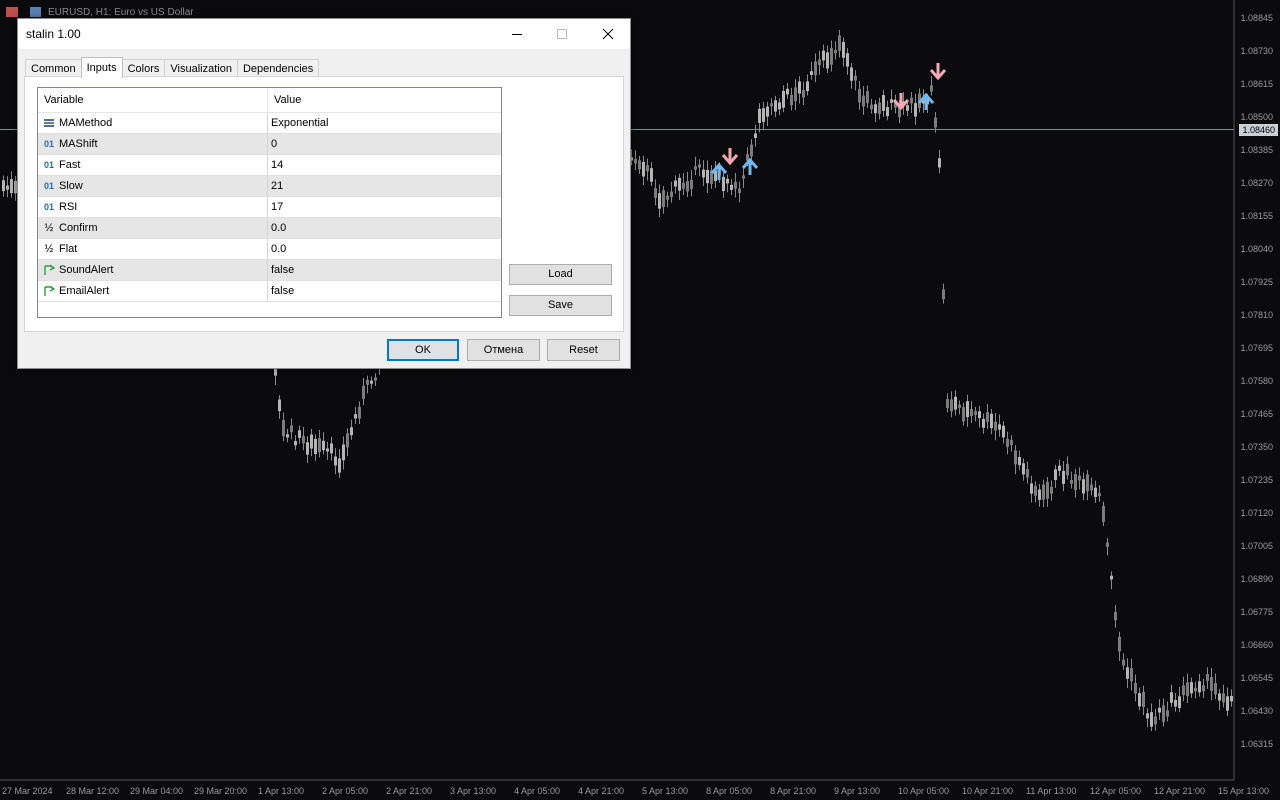 The image size is (1280, 800). I want to click on variable-name: RSI, so click(68, 207).